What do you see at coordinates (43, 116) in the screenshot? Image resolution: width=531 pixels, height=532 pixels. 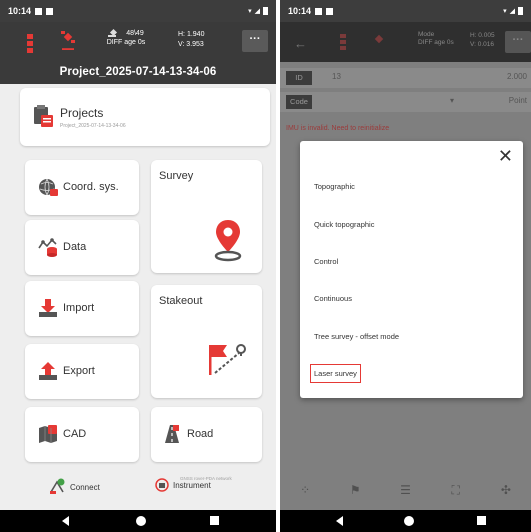 I see `projects-icon` at bounding box center [43, 116].